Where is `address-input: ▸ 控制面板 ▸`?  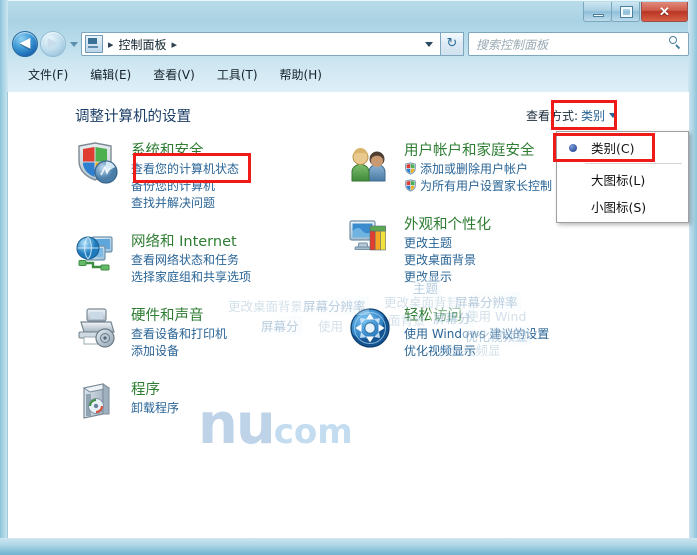
address-input: ▸ 控制面板 ▸ is located at coordinates (261, 44).